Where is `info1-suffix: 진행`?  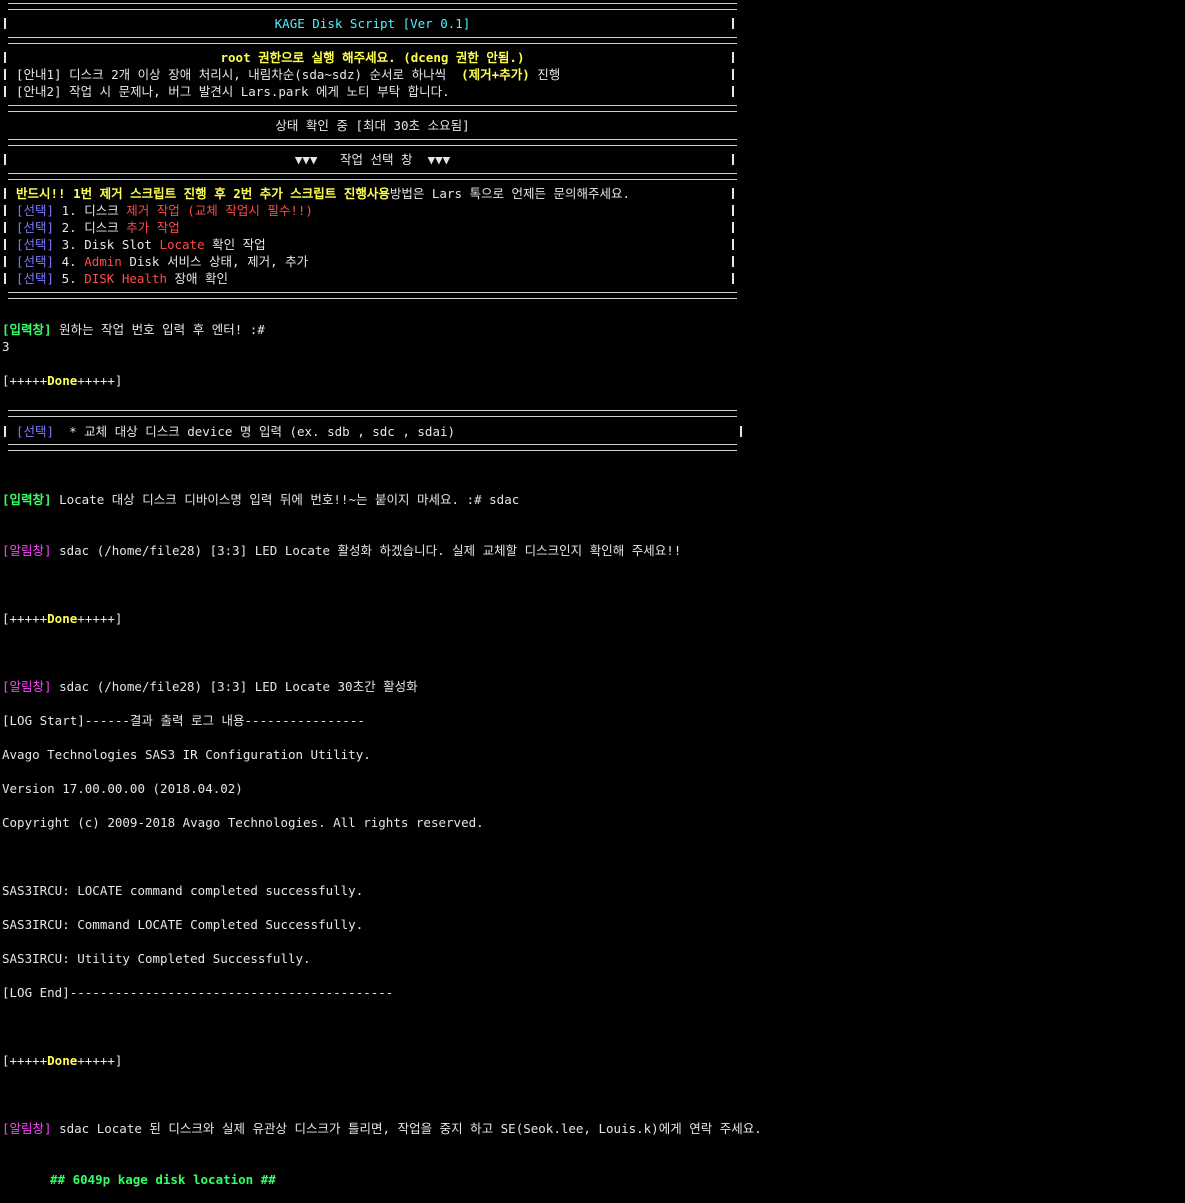
info1-suffix: 진행 is located at coordinates (549, 74).